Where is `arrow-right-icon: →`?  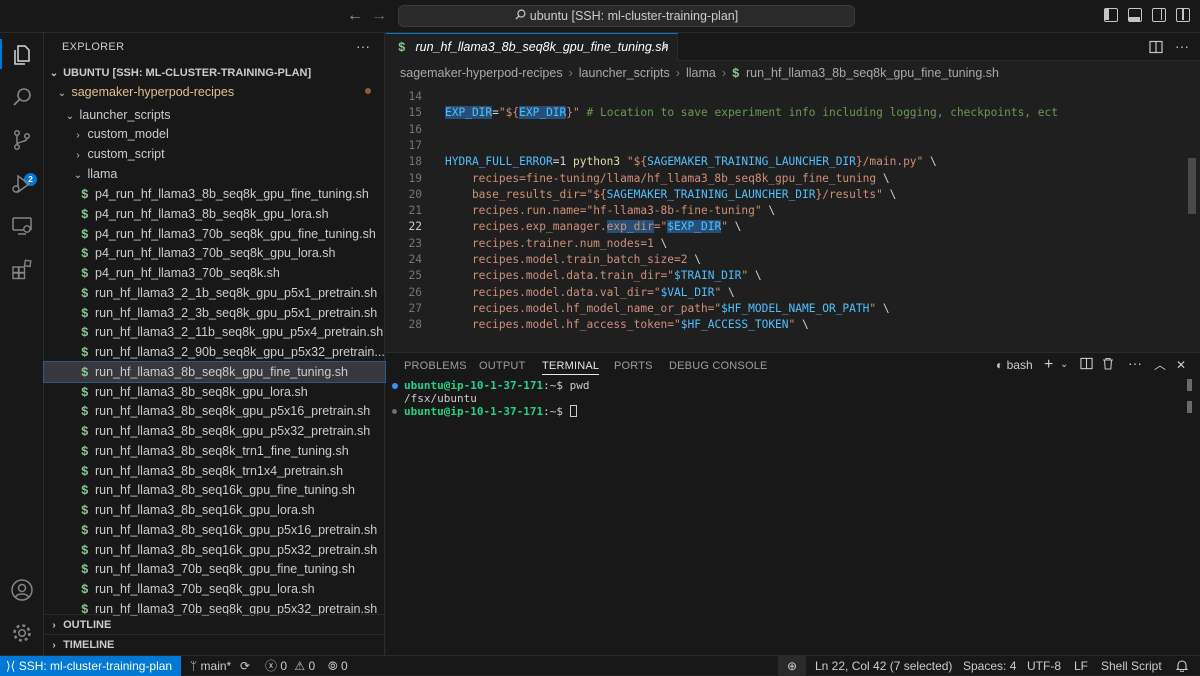 arrow-right-icon: → is located at coordinates (379, 16).